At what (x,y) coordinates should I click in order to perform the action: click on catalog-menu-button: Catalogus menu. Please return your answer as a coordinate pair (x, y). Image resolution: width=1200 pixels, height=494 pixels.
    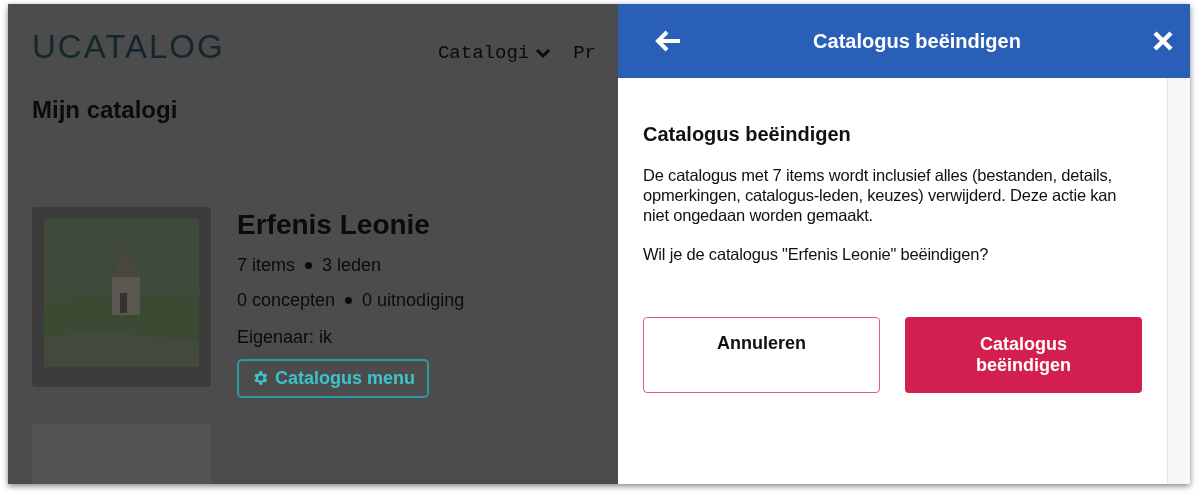
    Looking at the image, I should click on (333, 378).